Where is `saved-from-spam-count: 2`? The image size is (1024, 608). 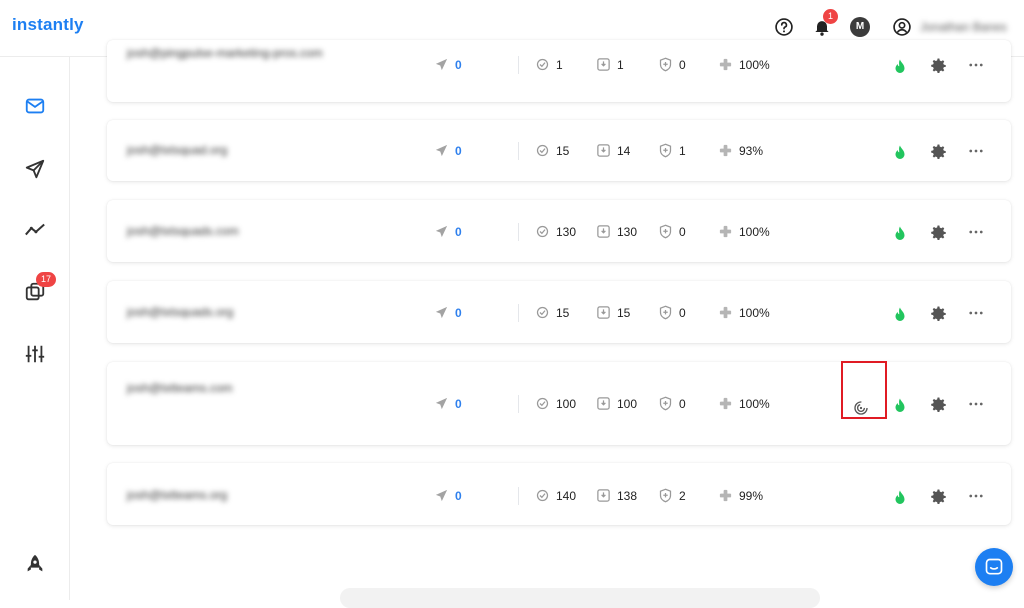 saved-from-spam-count: 2 is located at coordinates (672, 495).